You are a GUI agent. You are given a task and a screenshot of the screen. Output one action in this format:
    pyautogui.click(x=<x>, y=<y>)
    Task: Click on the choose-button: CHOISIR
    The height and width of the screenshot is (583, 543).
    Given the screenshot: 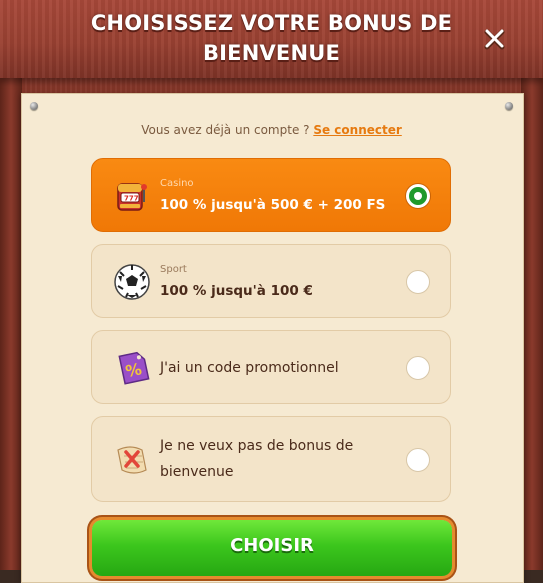 What is the action you would take?
    pyautogui.click(x=272, y=548)
    